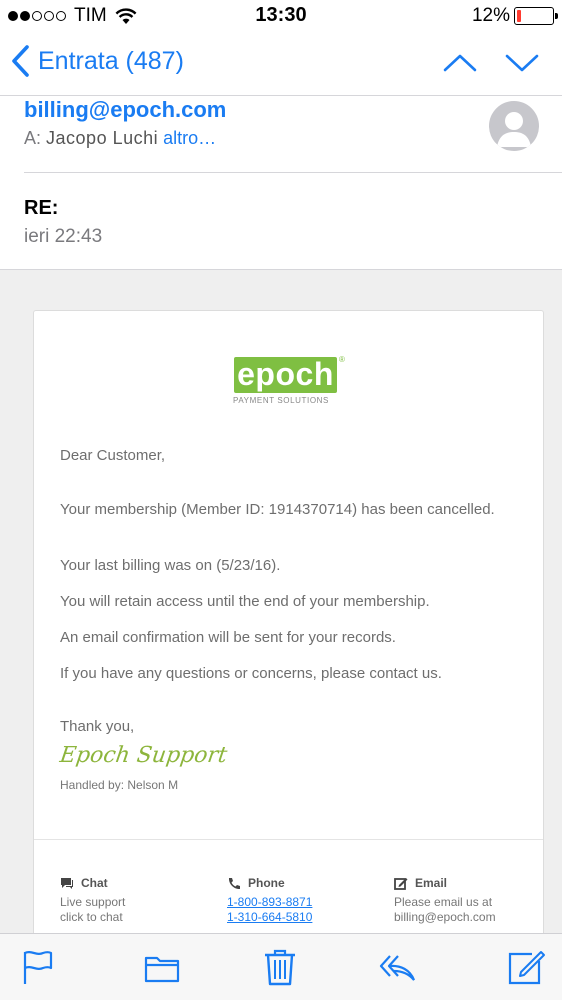  What do you see at coordinates (162, 969) in the screenshot?
I see `folder-icon` at bounding box center [162, 969].